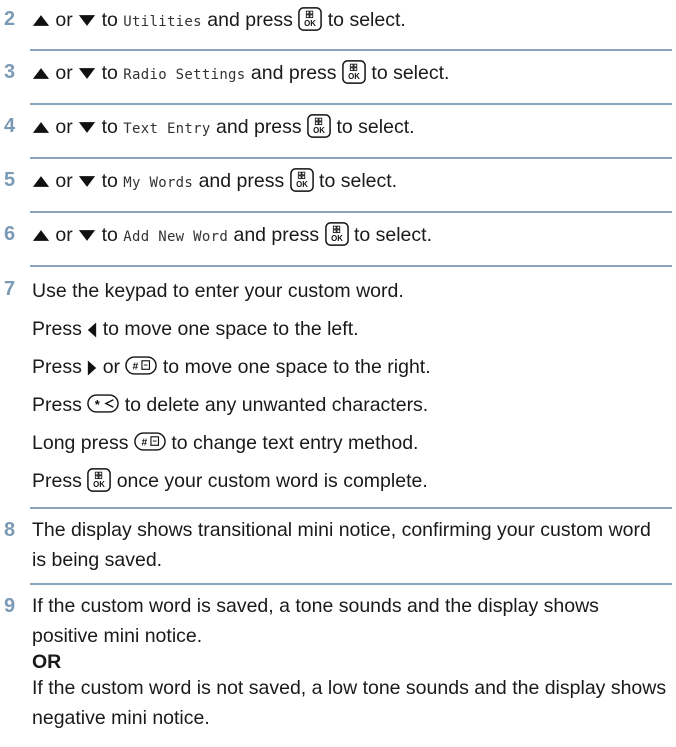 The height and width of the screenshot is (747, 676). What do you see at coordinates (10, 606) in the screenshot?
I see `step-number: 9` at bounding box center [10, 606].